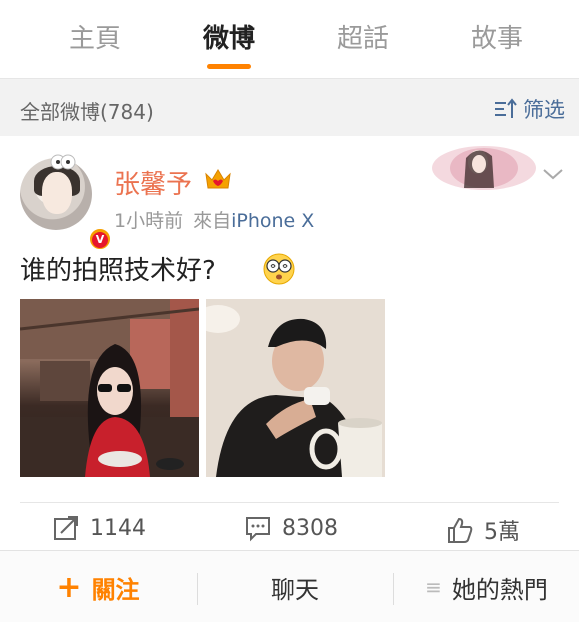 The image size is (579, 622). I want to click on bottom-action-bar: + 關注 聊天 ≡ 她的熱門, so click(289, 586).